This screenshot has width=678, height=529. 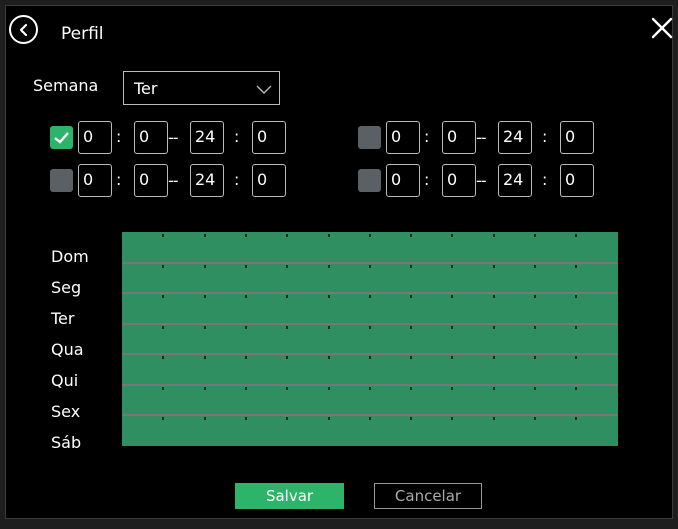 I want to click on period-2-end-h-field: 24, so click(x=207, y=180).